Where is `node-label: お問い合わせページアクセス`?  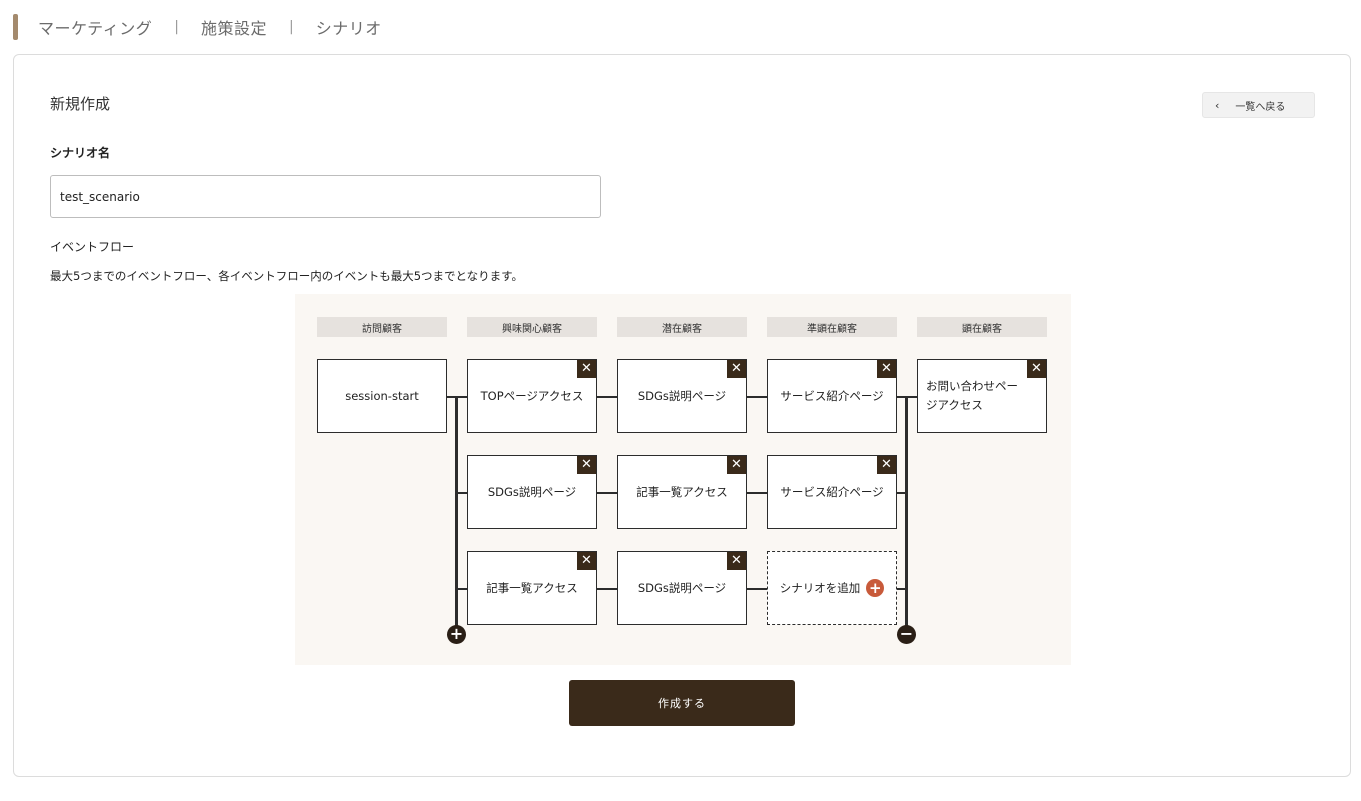 node-label: お問い合わせページアクセス is located at coordinates (972, 395).